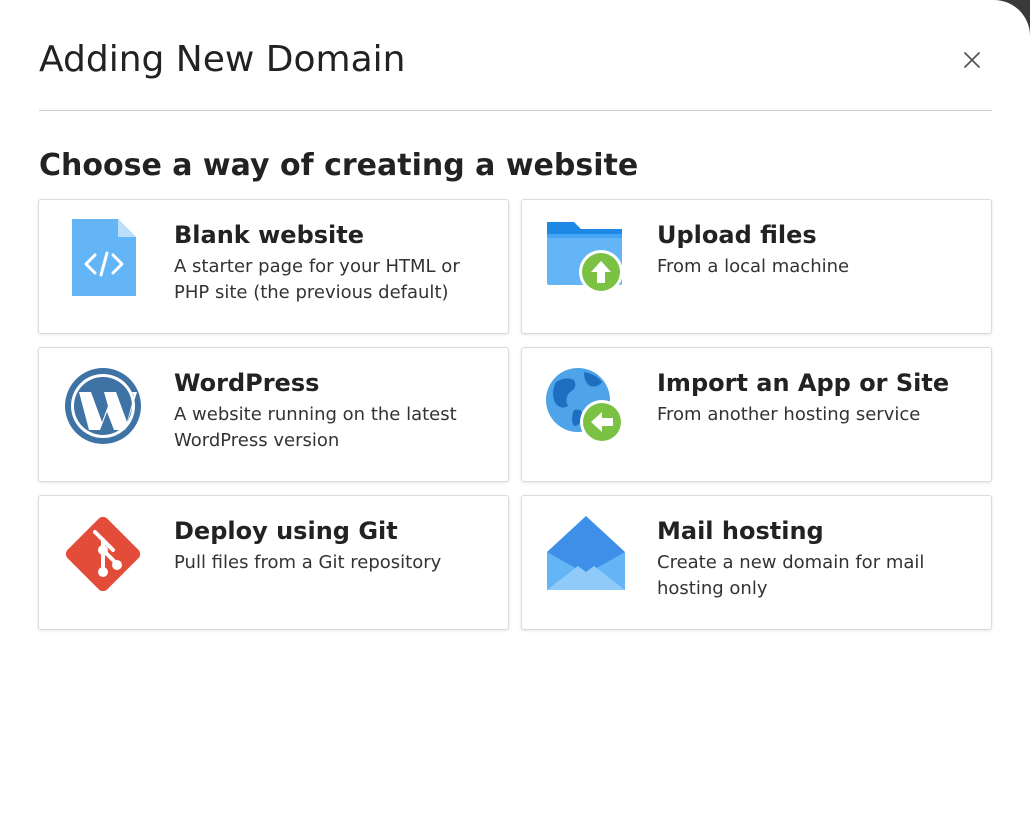 The image size is (1030, 813). I want to click on option-description: Pull files from a Git repository, so click(308, 562).